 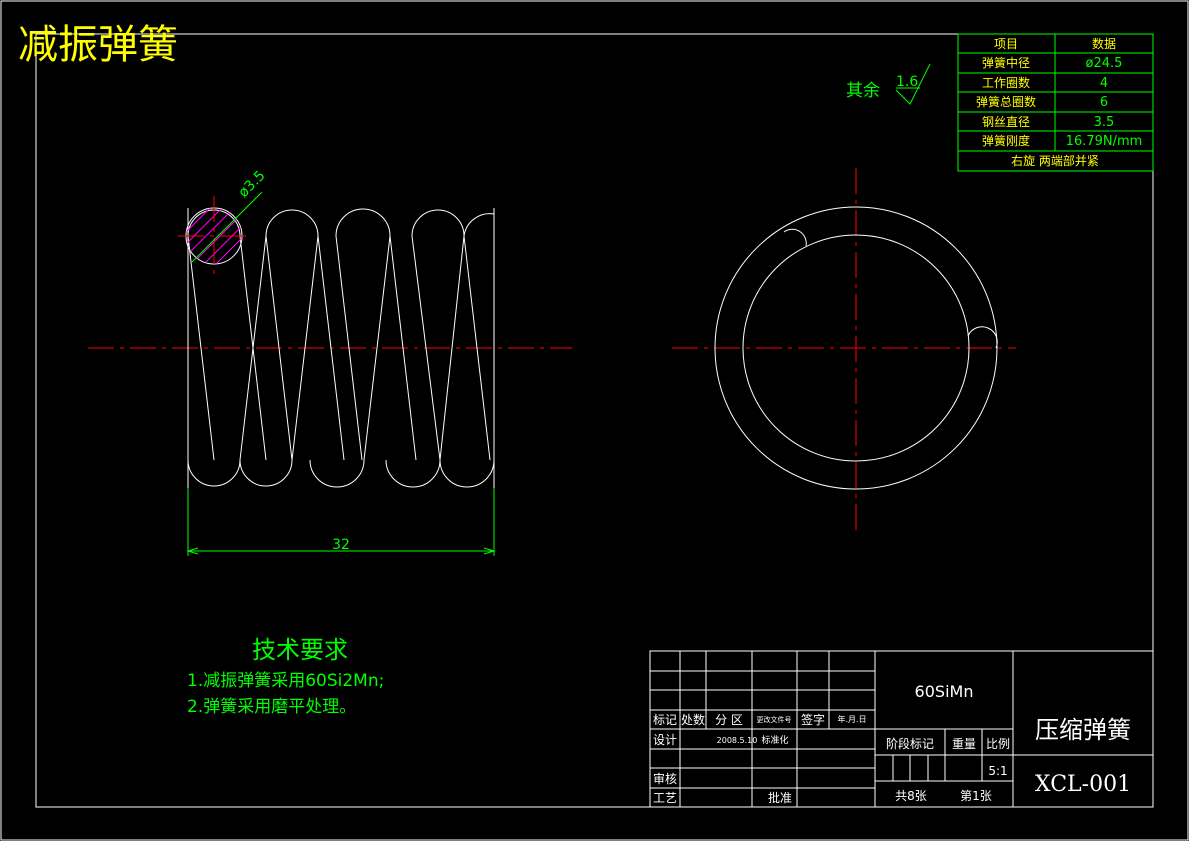 What do you see at coordinates (285, 681) in the screenshot?
I see `tech-requirement-item: 1.减振弹簧采用60Si2Mn;` at bounding box center [285, 681].